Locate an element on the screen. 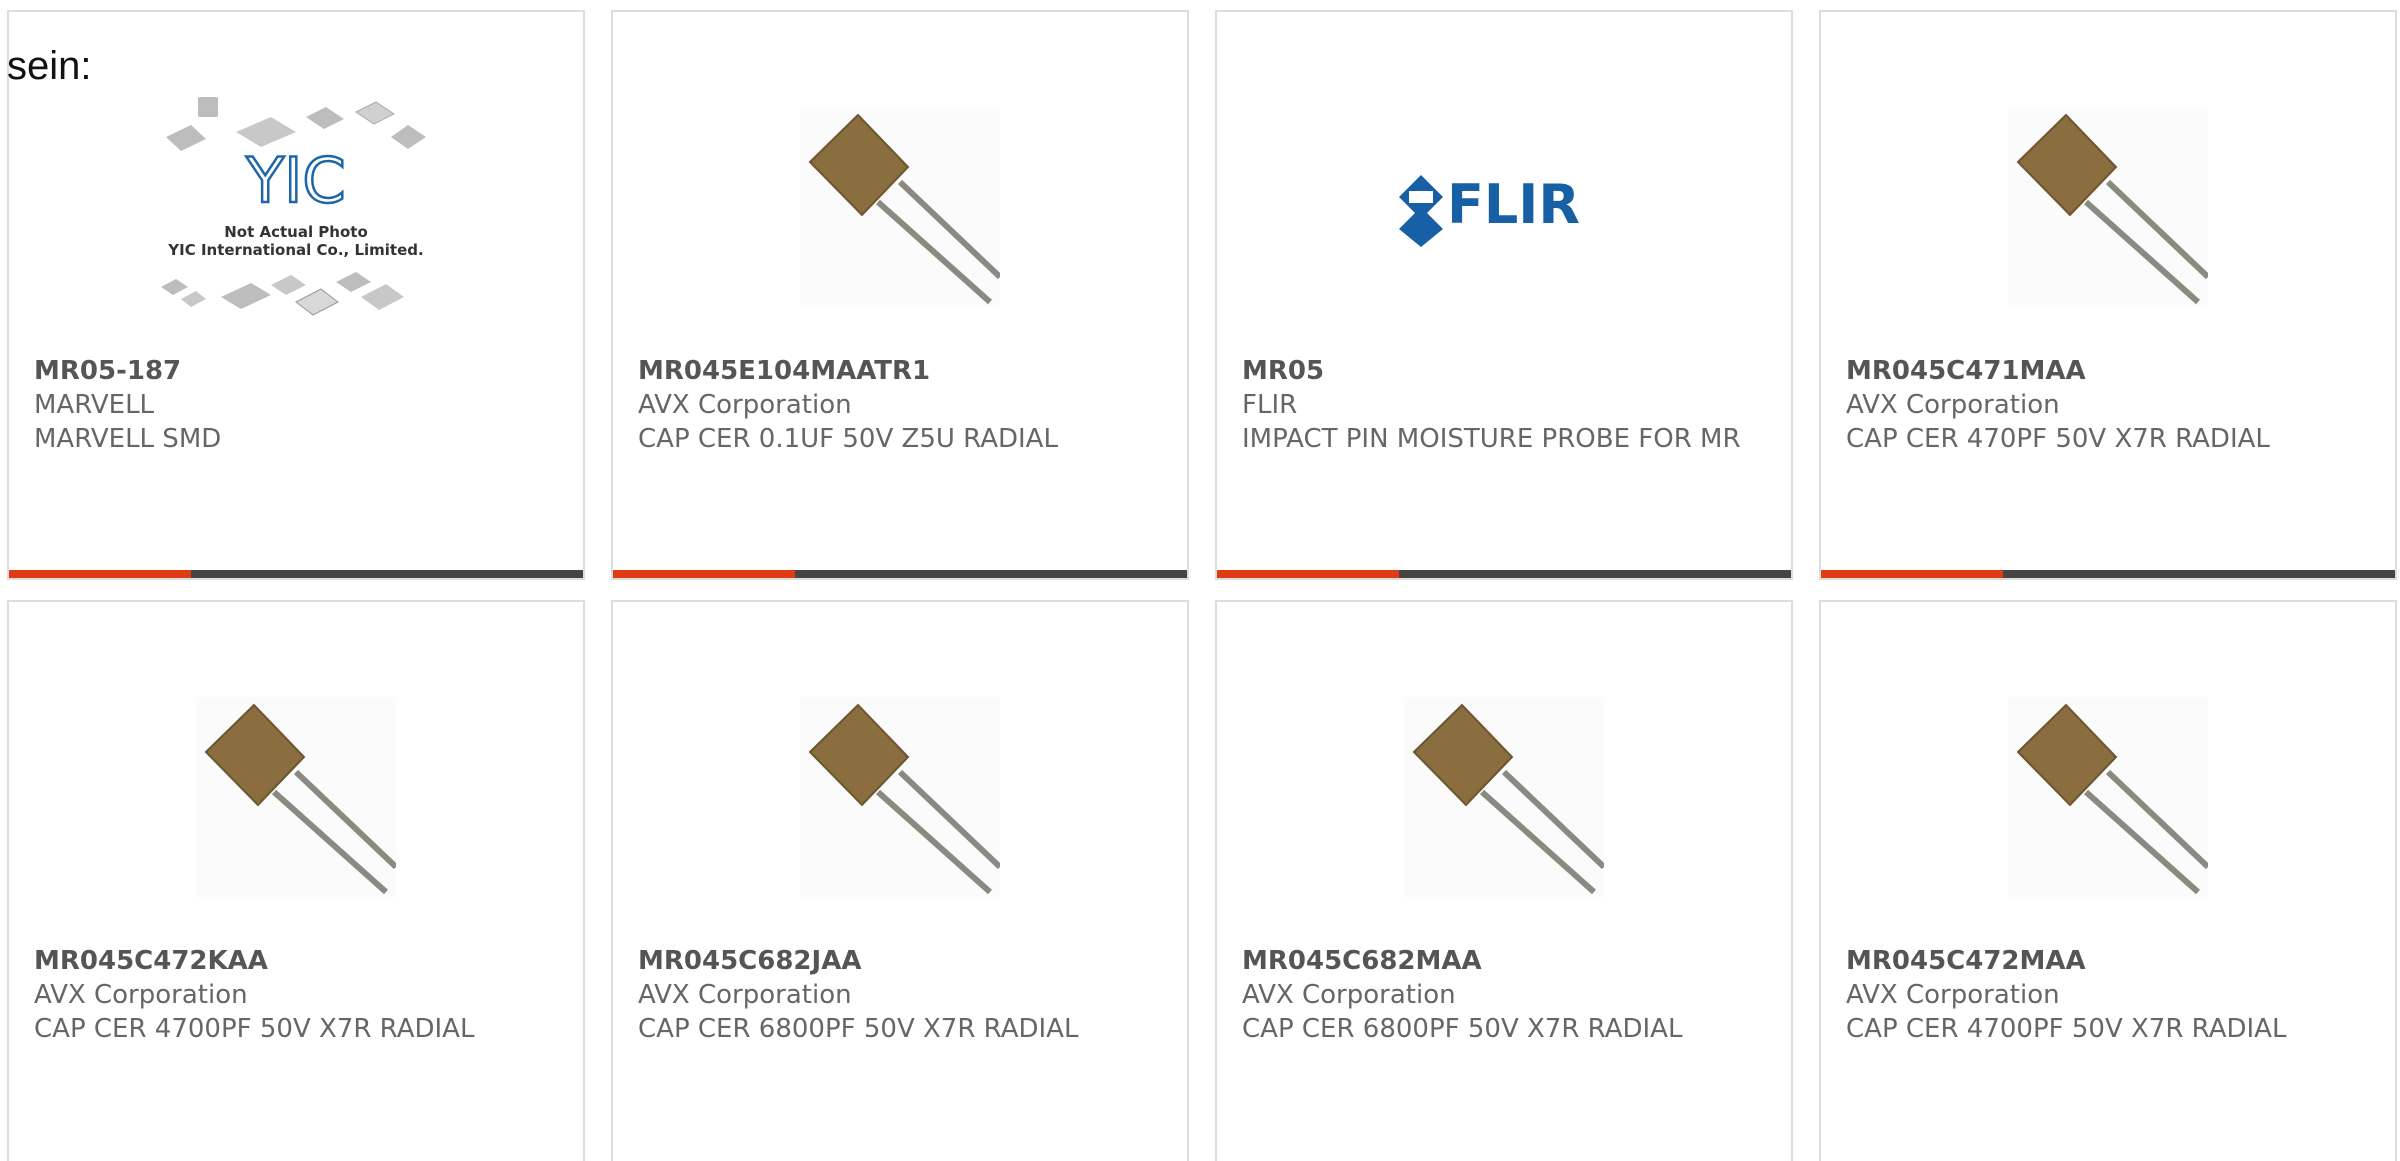 This screenshot has width=2400, height=1161. part-number-link: MR045C471MAA is located at coordinates (2101, 371).